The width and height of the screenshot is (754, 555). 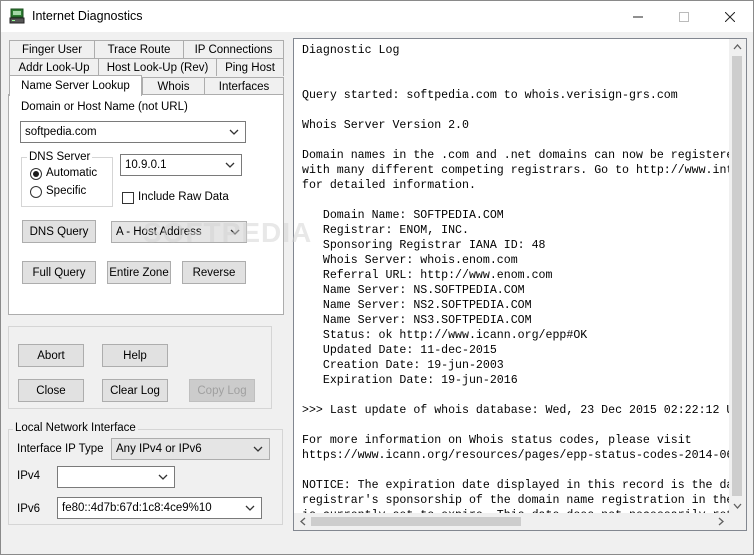 I want to click on button-label: Reverse, so click(x=214, y=272).